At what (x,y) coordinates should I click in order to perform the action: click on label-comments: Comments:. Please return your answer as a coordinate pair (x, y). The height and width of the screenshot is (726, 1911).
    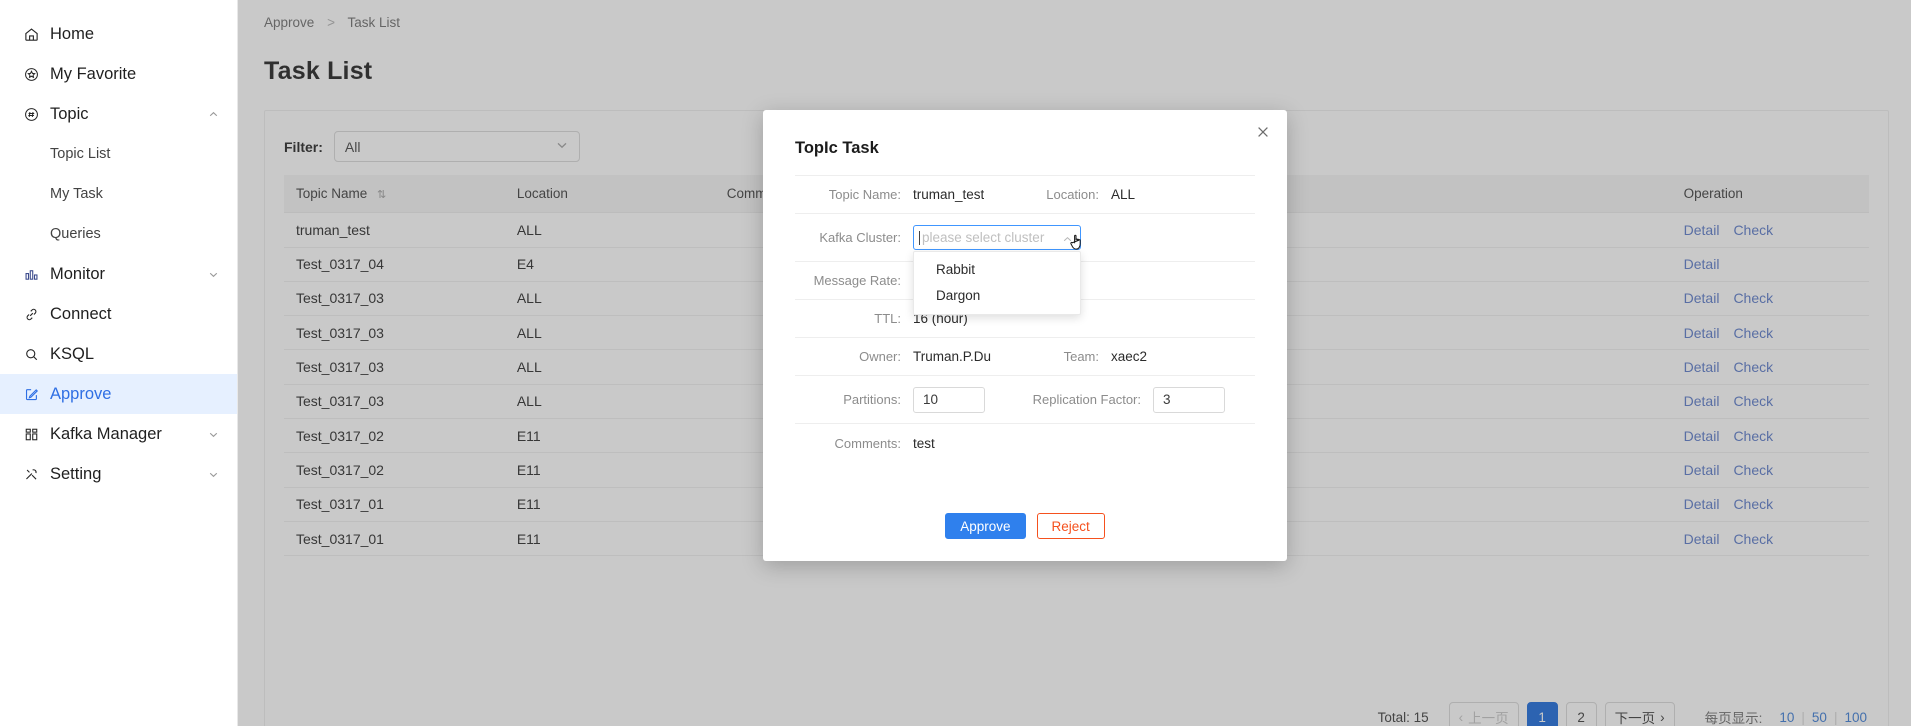
    Looking at the image, I should click on (867, 443).